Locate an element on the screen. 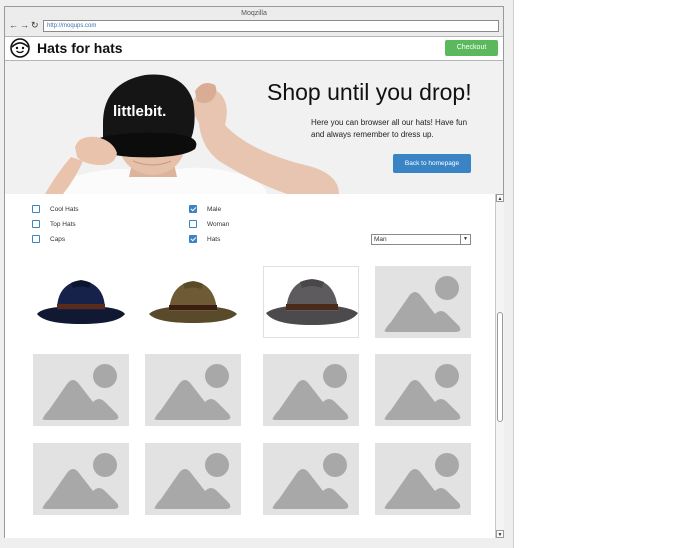  scrollbar-thumb is located at coordinates (500, 367).